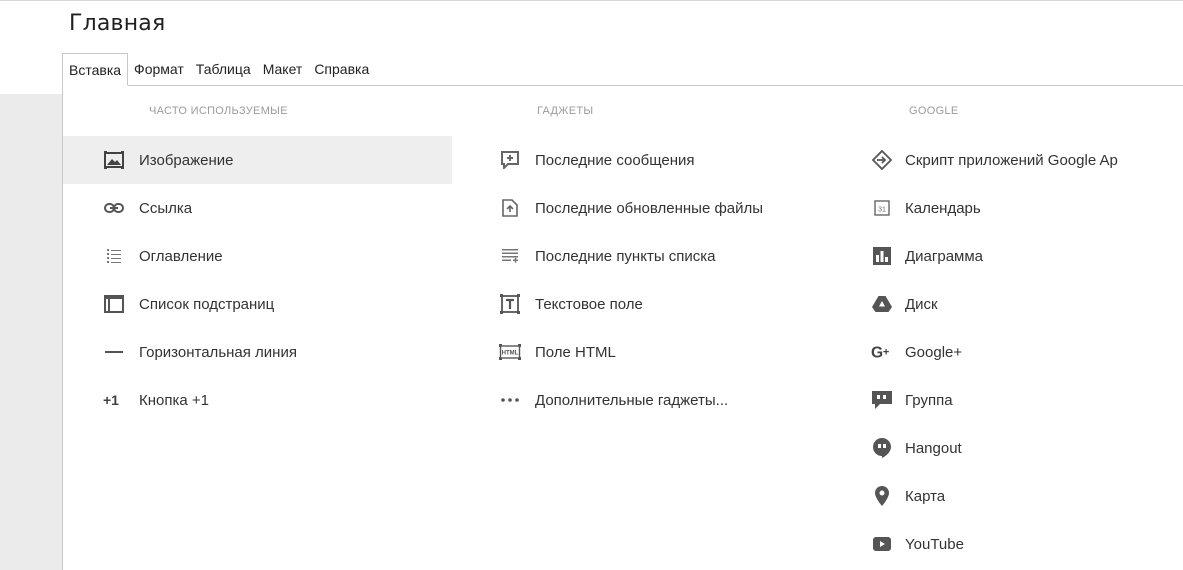 This screenshot has height=570, width=1183. Describe the element at coordinates (882, 448) in the screenshot. I see `hangouts-icon` at that location.